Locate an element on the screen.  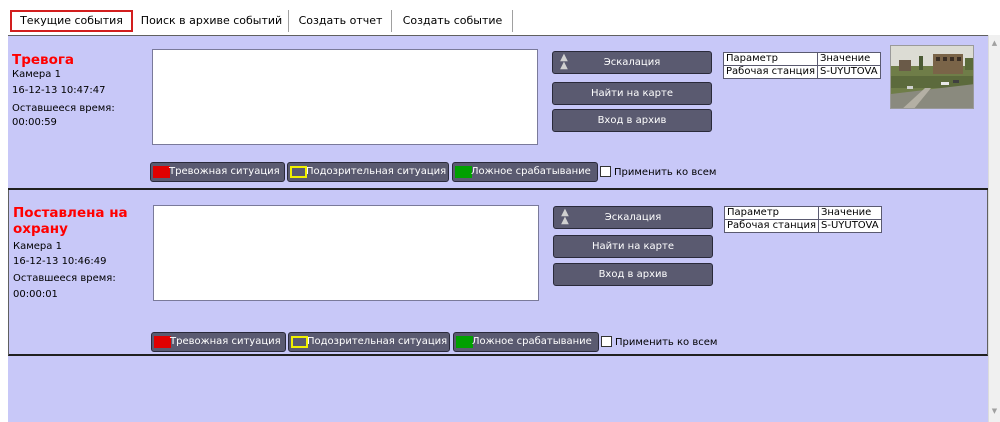
tab-archive-search: Поиск в архиве событий is located at coordinates (212, 21).